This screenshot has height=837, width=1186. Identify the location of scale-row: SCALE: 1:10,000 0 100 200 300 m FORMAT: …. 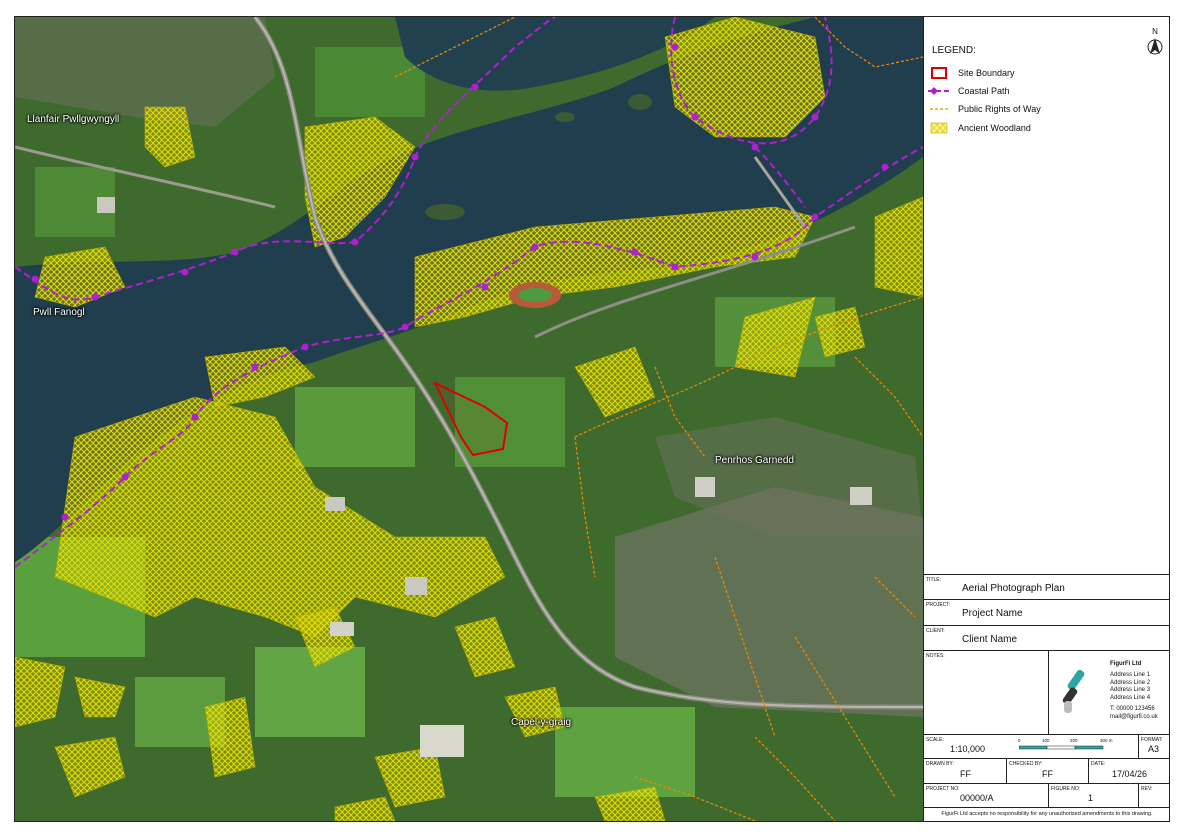
(1046, 746).